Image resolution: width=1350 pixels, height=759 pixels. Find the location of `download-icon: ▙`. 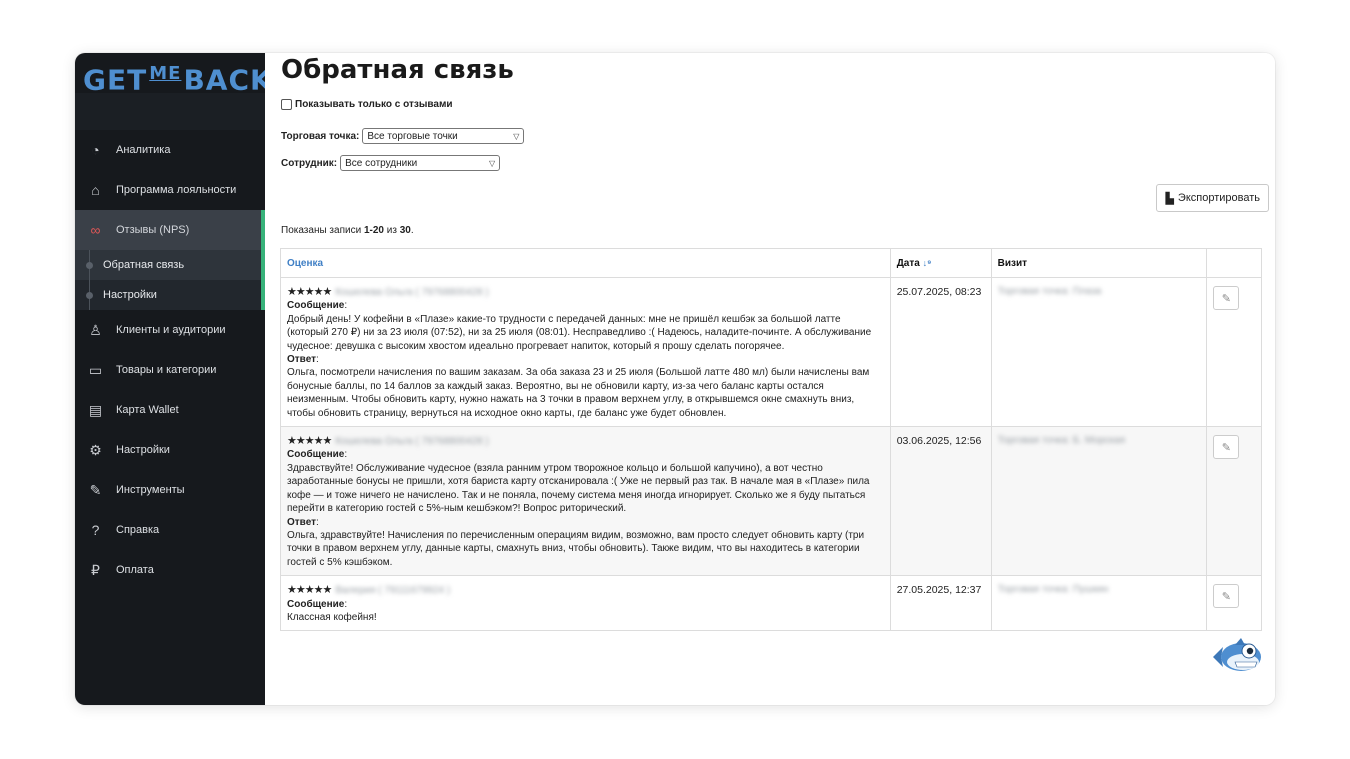

download-icon: ▙ is located at coordinates (1169, 198).